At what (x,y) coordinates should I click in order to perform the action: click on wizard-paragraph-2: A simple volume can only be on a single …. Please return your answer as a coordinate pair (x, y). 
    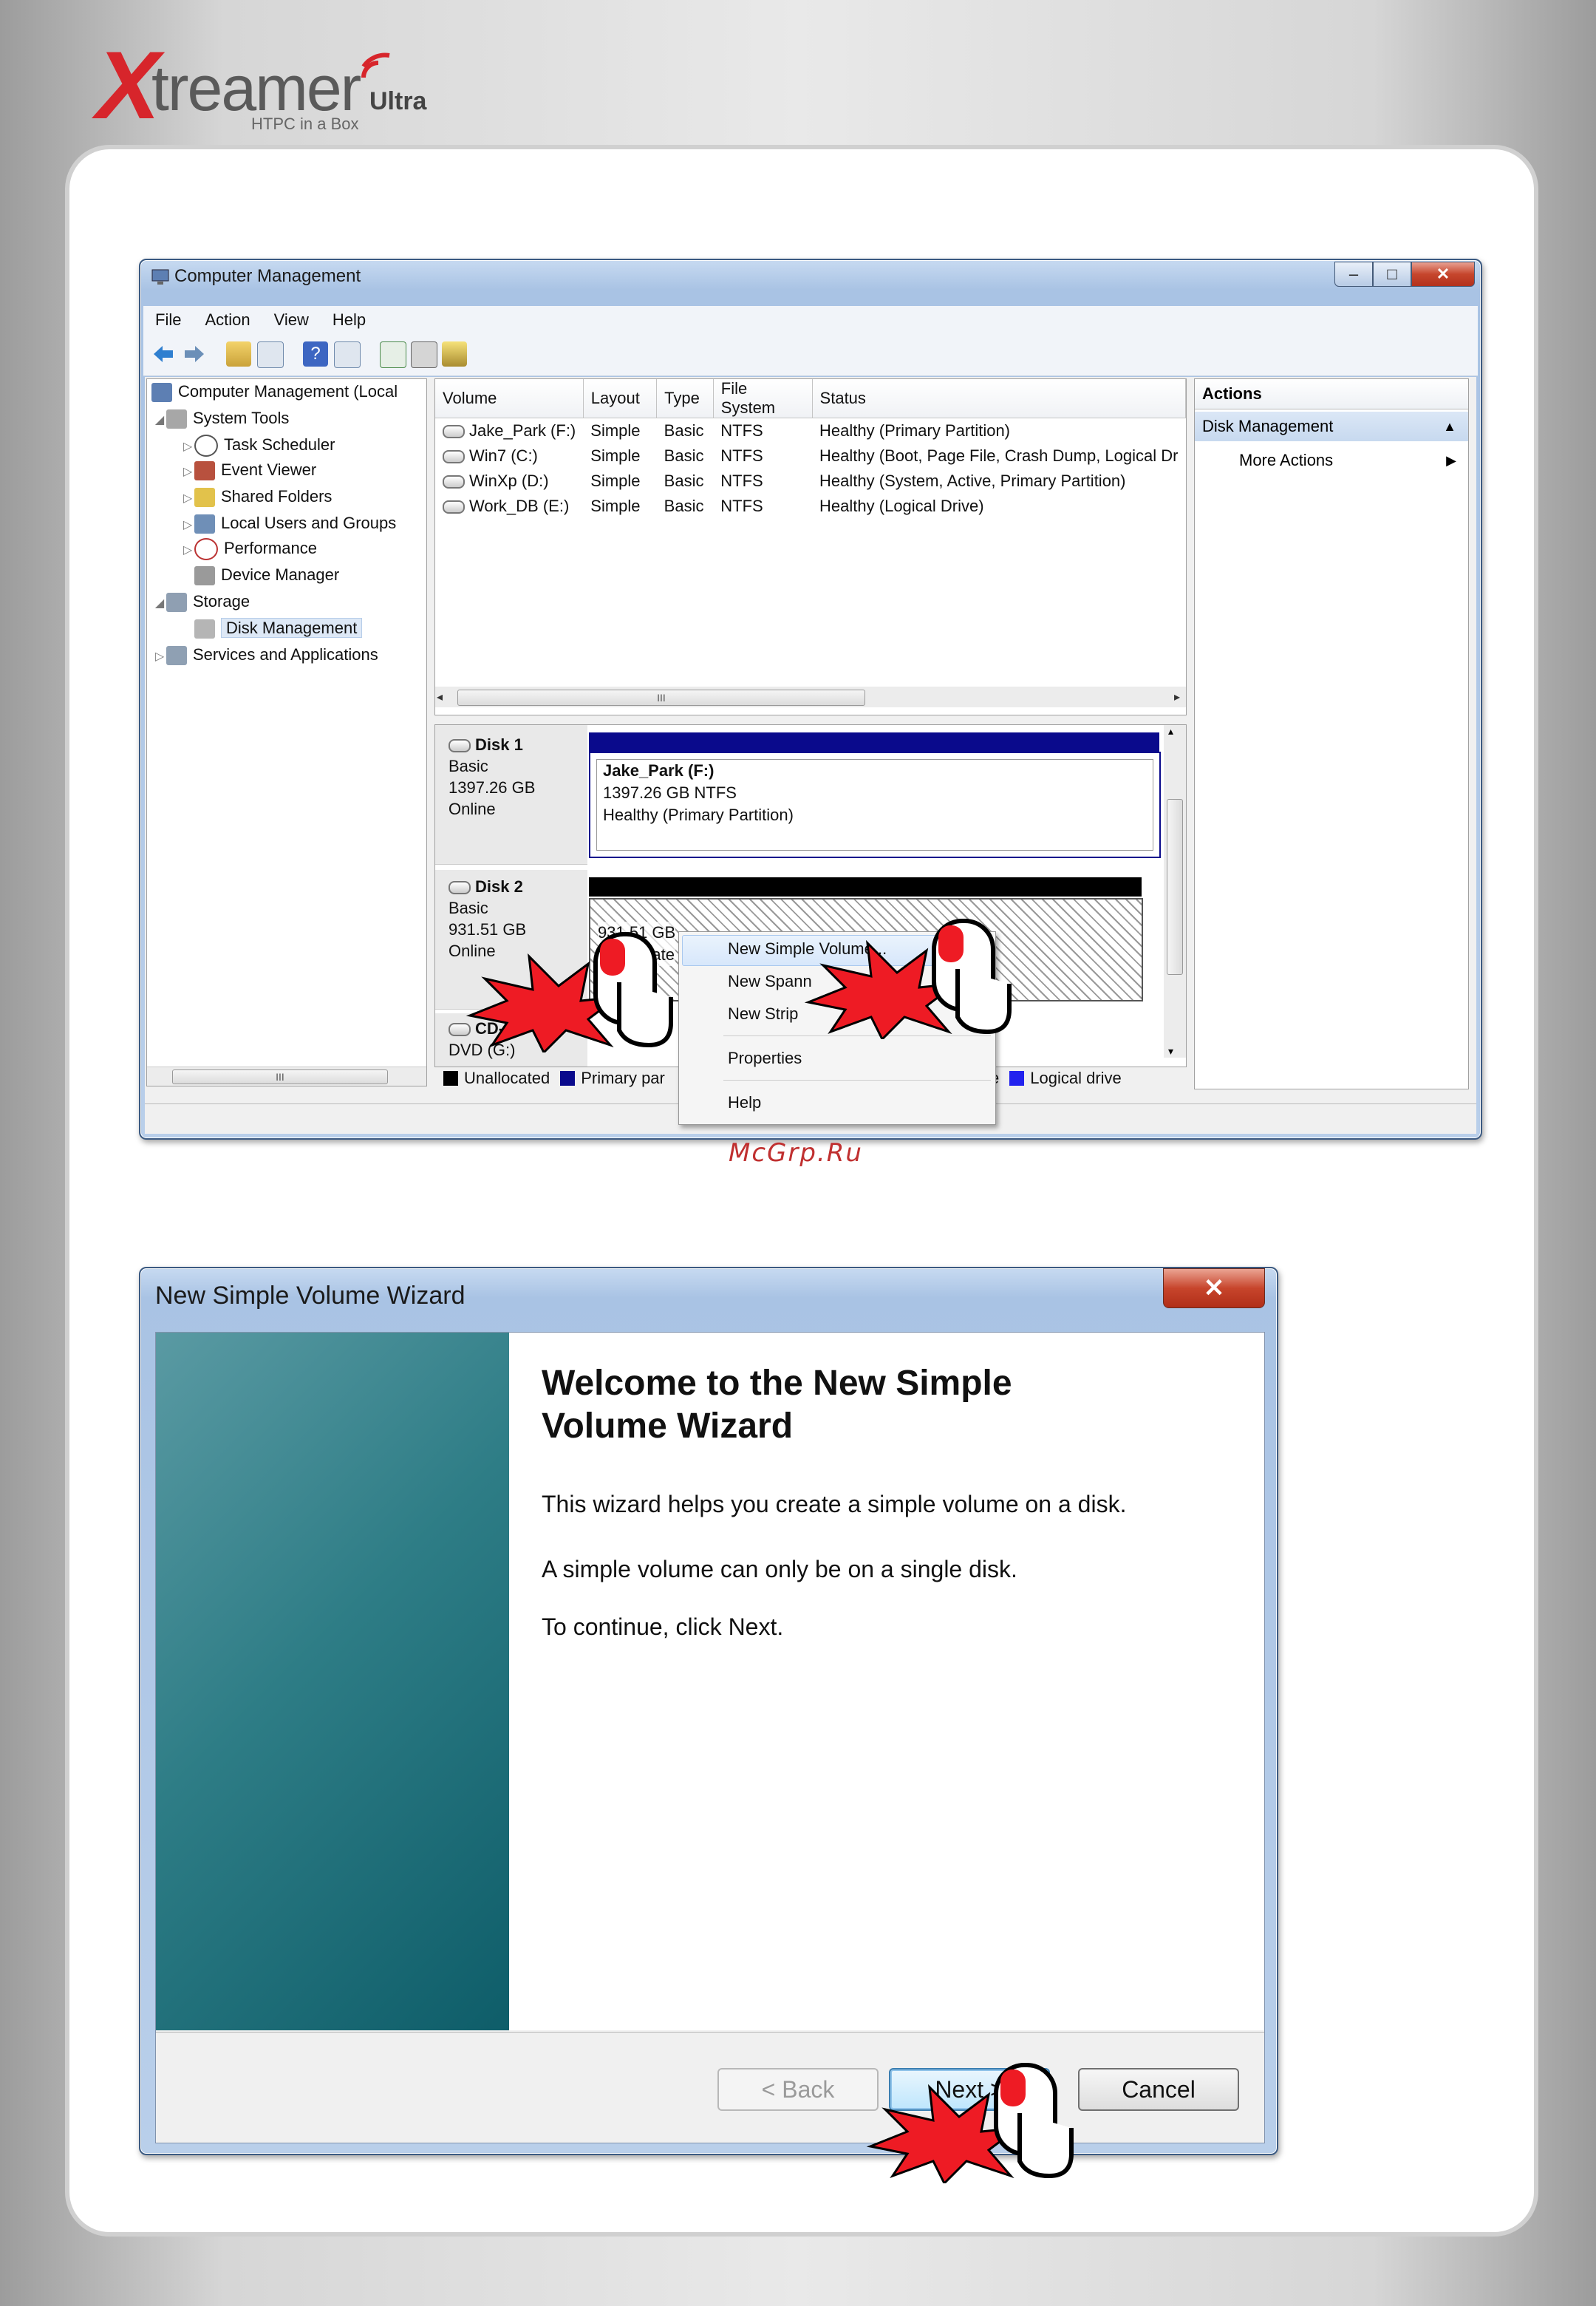
    Looking at the image, I should click on (779, 1569).